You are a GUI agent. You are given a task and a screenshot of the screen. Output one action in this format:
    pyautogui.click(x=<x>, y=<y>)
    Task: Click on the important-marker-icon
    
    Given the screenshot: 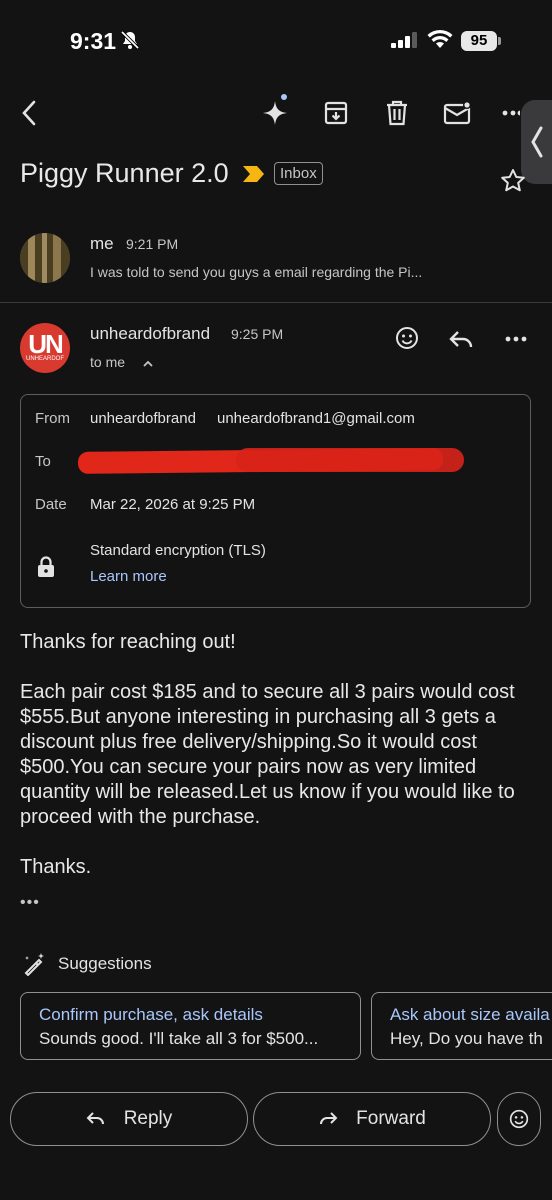 What is the action you would take?
    pyautogui.click(x=254, y=176)
    